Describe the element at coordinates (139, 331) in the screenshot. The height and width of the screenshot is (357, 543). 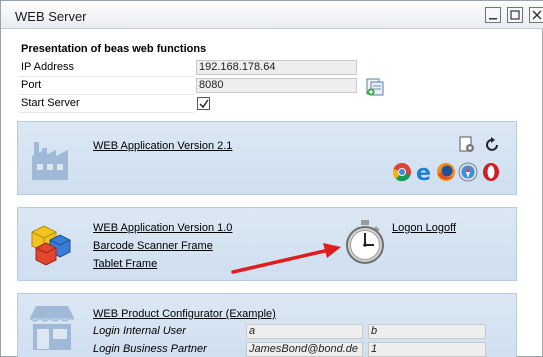
I see `login-internal-user-label: Login Internal User` at that location.